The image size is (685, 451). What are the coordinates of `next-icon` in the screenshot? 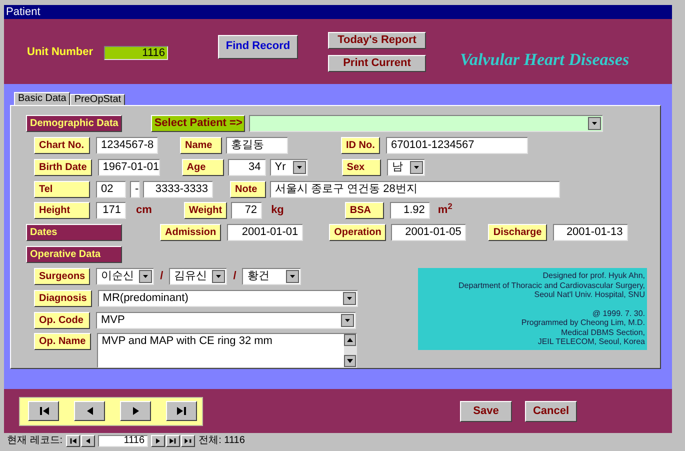 It's located at (158, 440).